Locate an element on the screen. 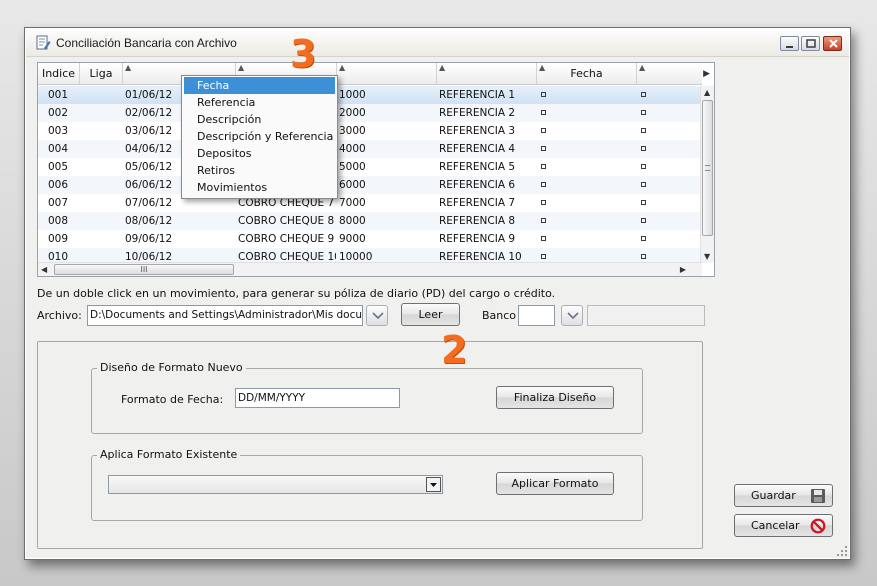 Image resolution: width=877 pixels, height=586 pixels. close-button is located at coordinates (832, 43).